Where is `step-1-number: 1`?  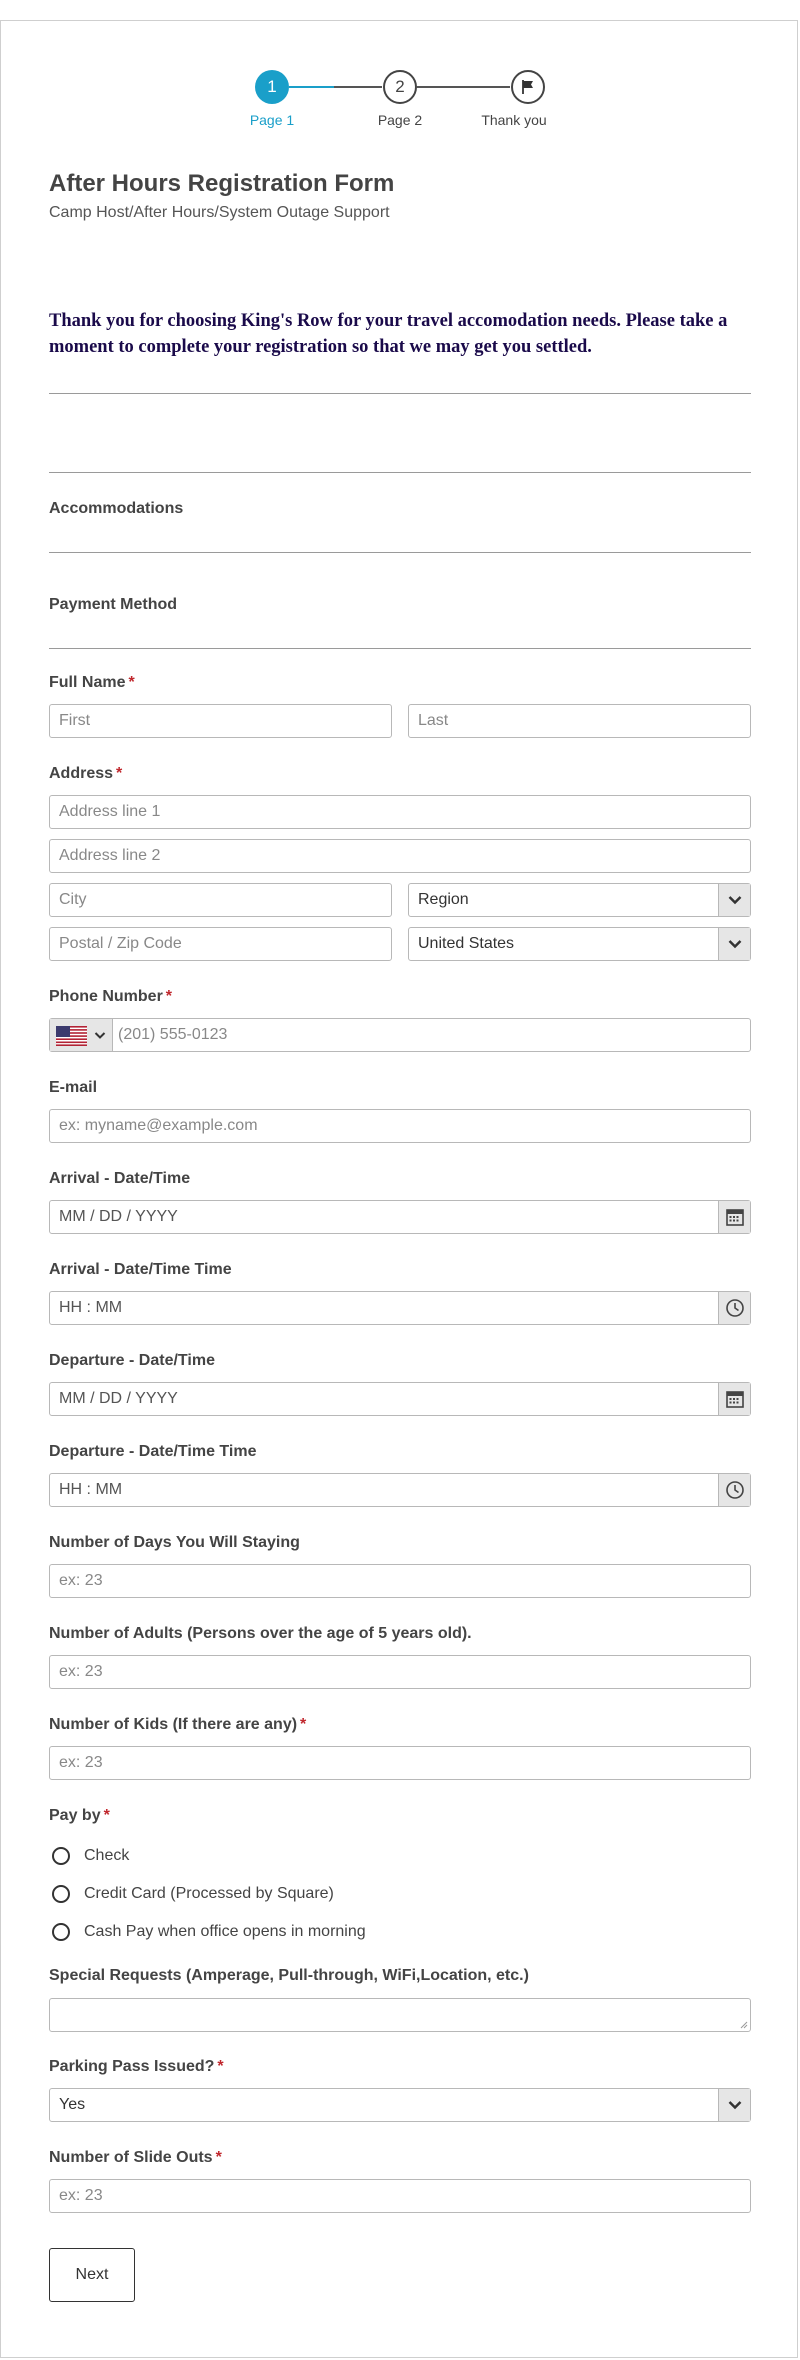 step-1-number: 1 is located at coordinates (272, 86).